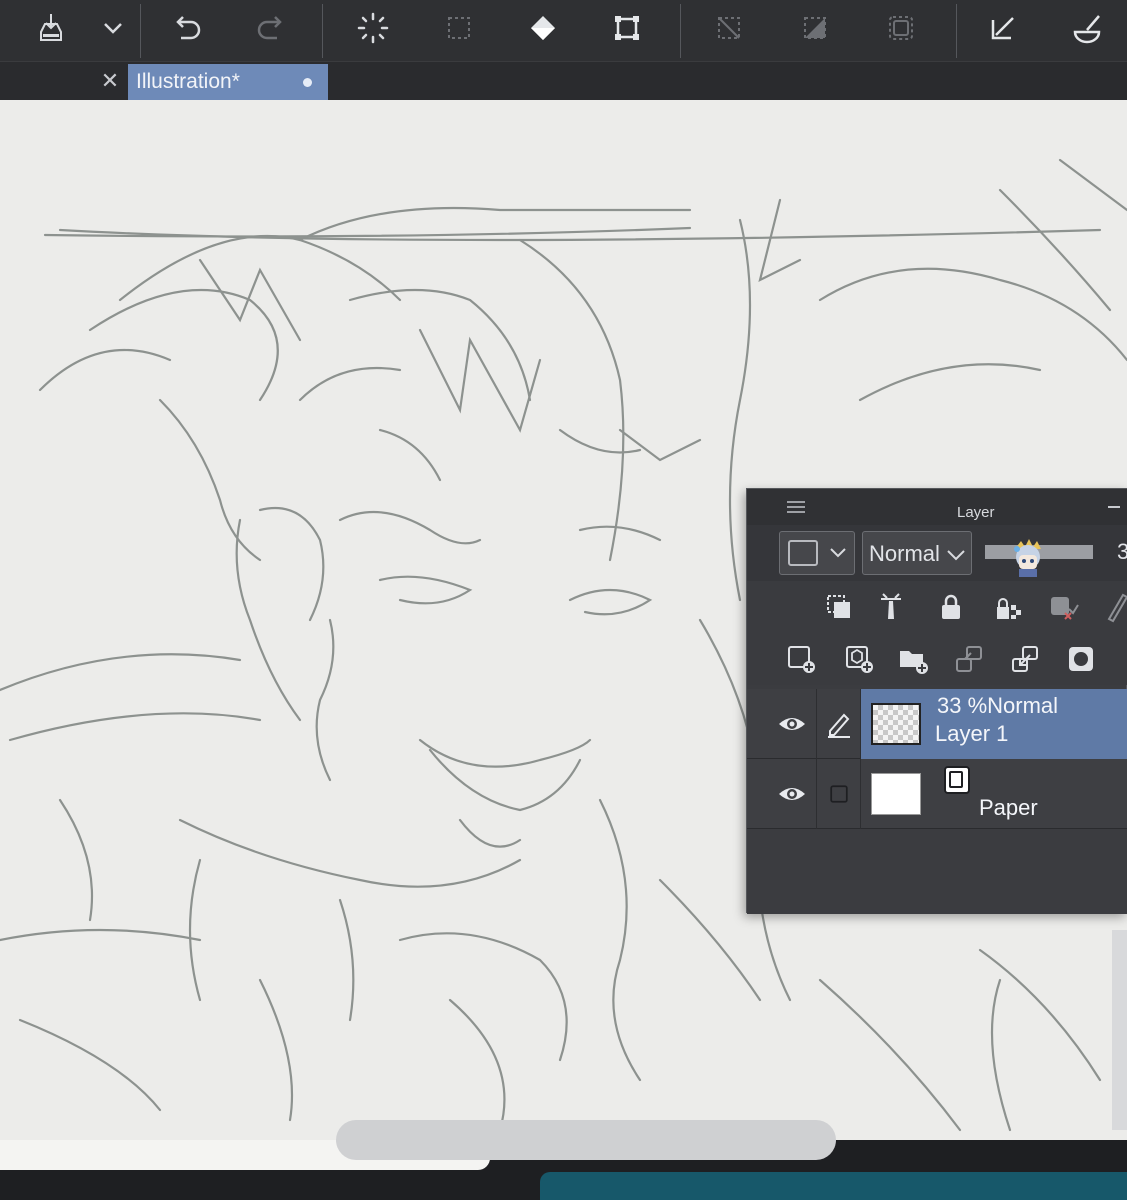 The width and height of the screenshot is (1127, 1200). I want to click on taskbar-area, so click(833, 1186).